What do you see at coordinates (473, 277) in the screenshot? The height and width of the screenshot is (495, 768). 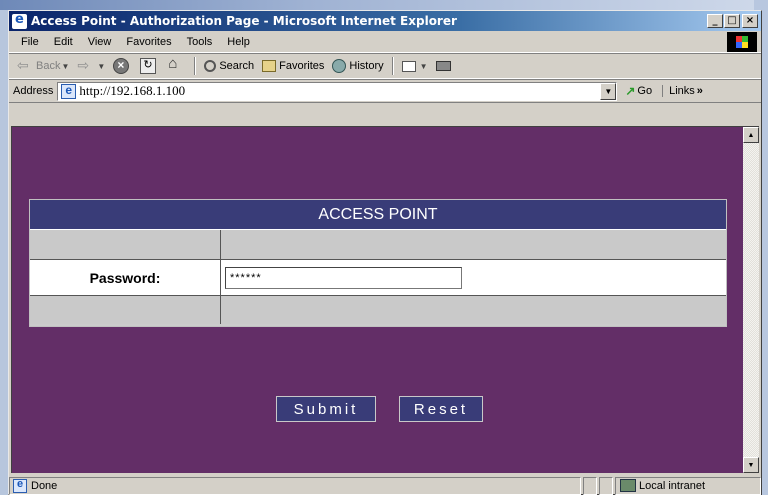 I see `password-cell: ******` at bounding box center [473, 277].